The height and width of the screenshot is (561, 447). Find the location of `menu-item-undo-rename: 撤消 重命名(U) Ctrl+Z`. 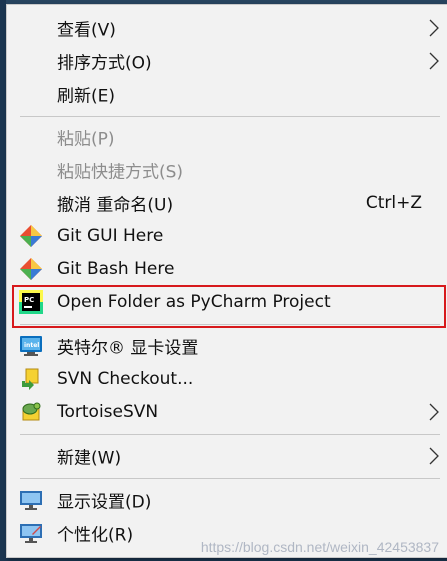

menu-item-undo-rename: 撤消 重命名(U) Ctrl+Z is located at coordinates (227, 202).